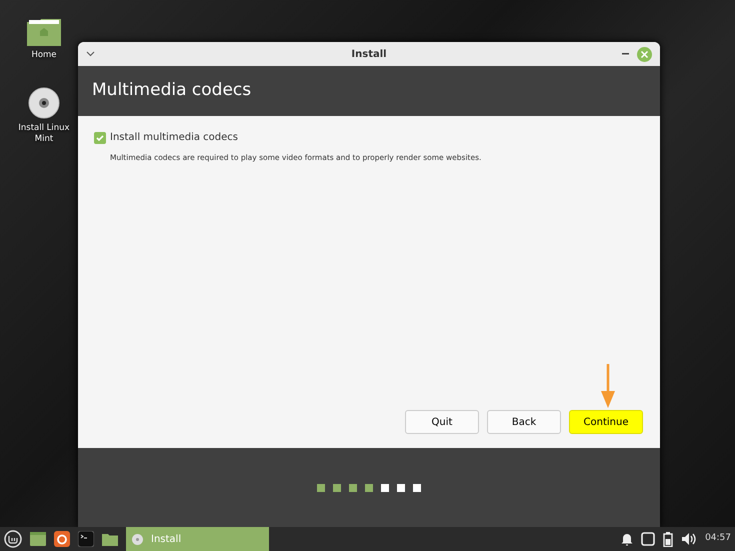 Image resolution: width=735 pixels, height=551 pixels. Describe the element at coordinates (86, 539) in the screenshot. I see `terminal-icon` at that location.